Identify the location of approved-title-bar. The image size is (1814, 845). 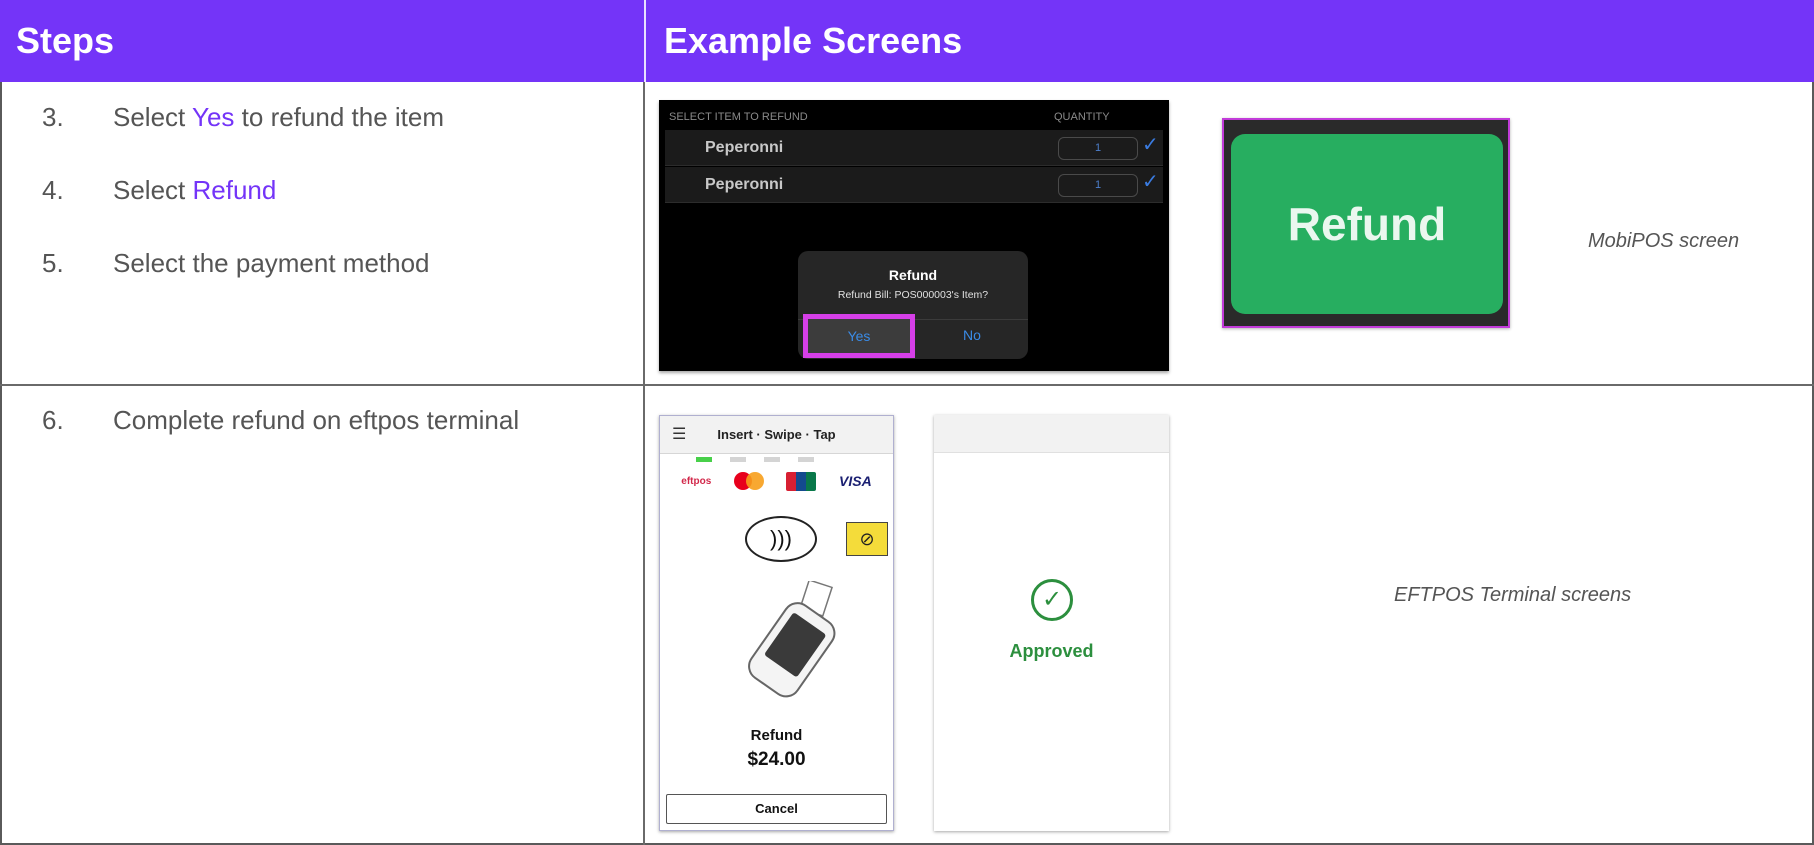
(1051, 434).